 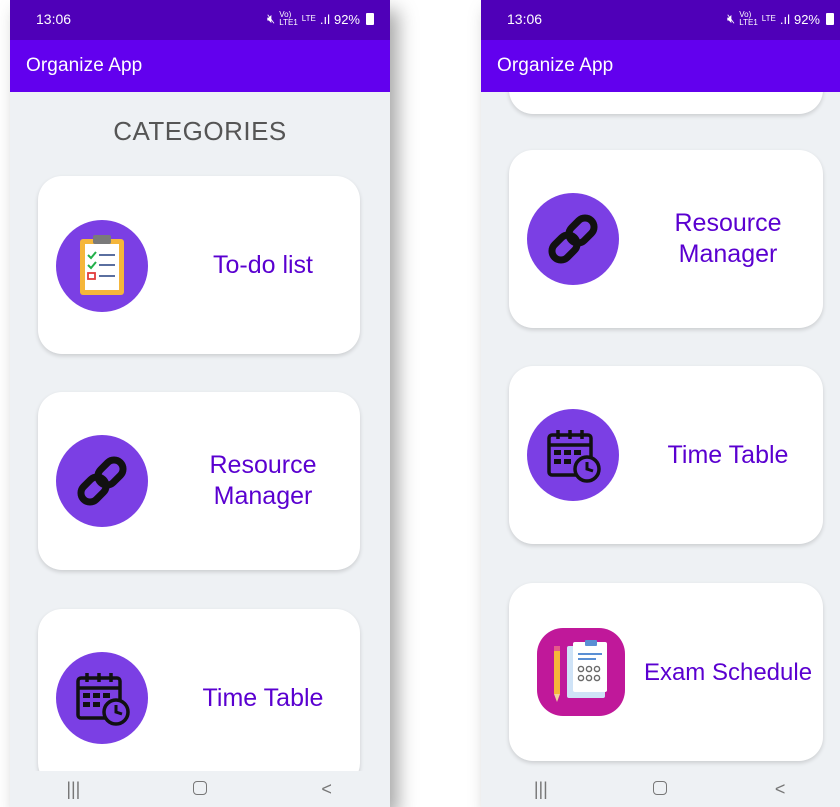 What do you see at coordinates (581, 672) in the screenshot?
I see `exam-document-icon` at bounding box center [581, 672].